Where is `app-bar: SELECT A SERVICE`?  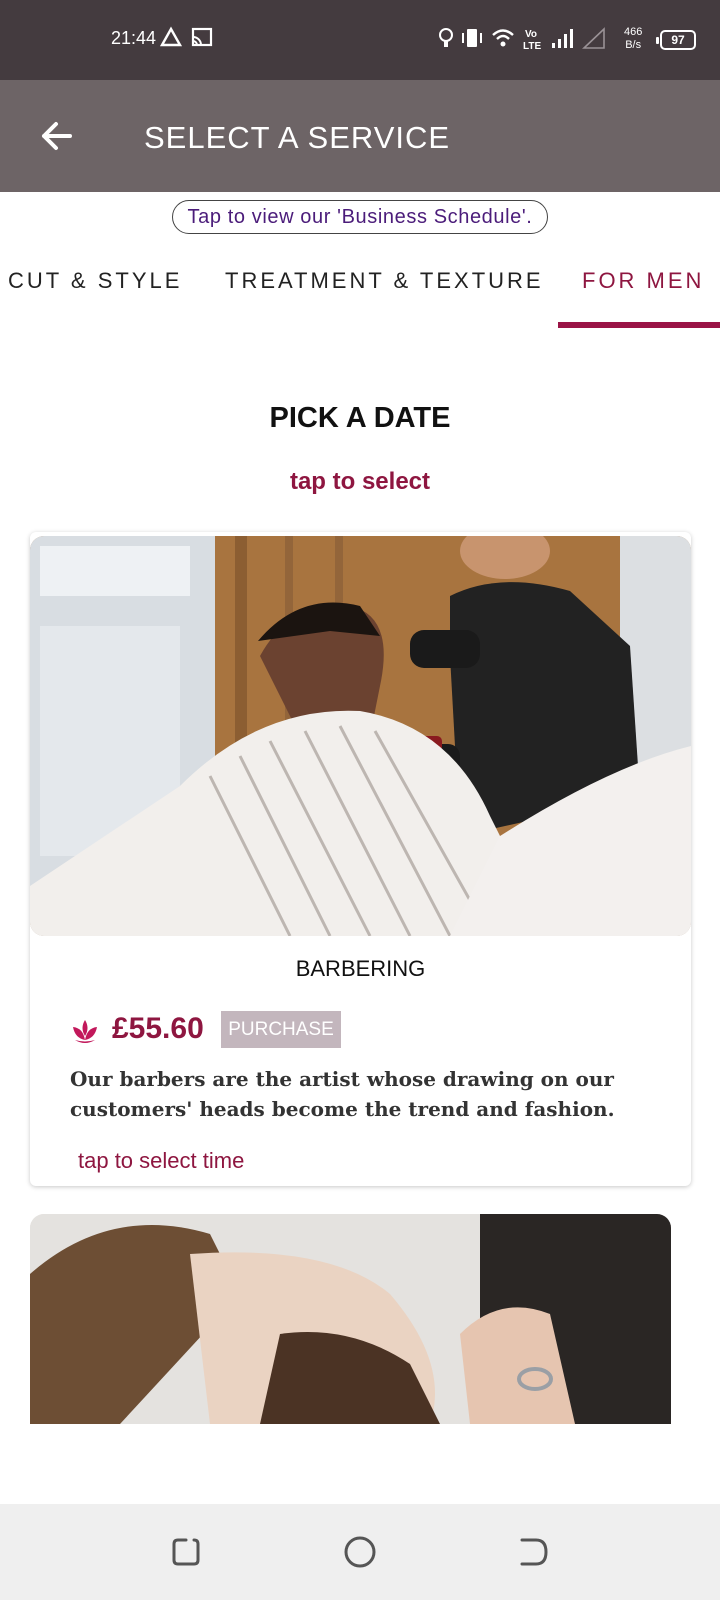
app-bar: SELECT A SERVICE is located at coordinates (360, 136).